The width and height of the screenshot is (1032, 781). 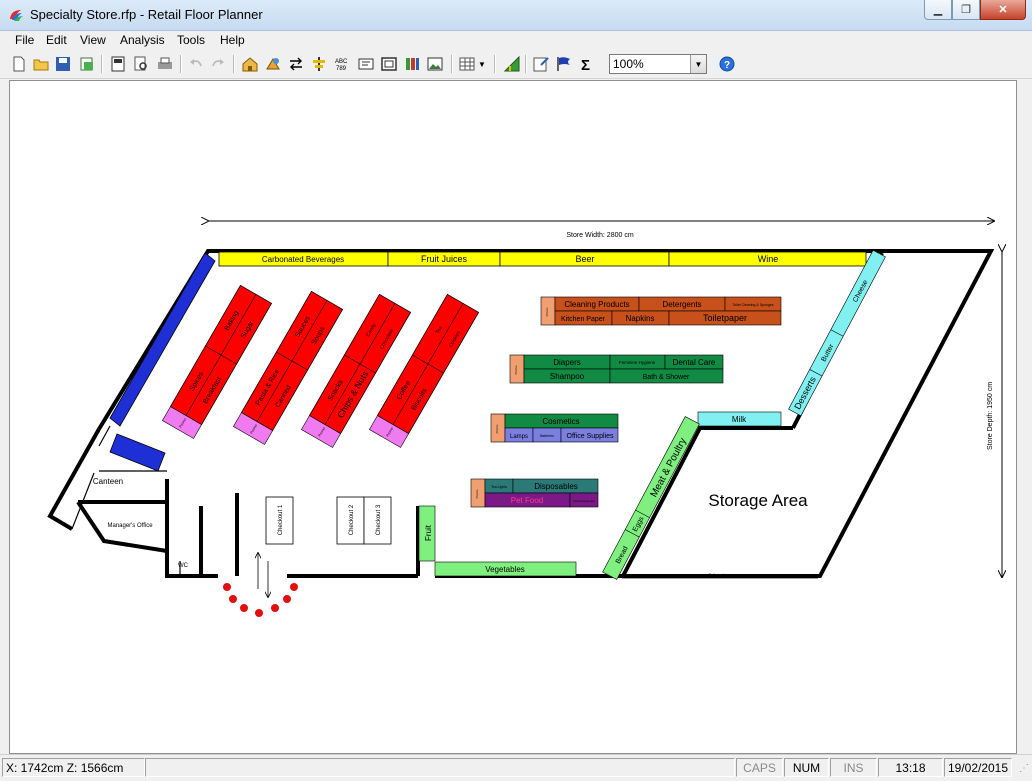 I want to click on label-text-icon: ABC789, so click(x=341, y=65).